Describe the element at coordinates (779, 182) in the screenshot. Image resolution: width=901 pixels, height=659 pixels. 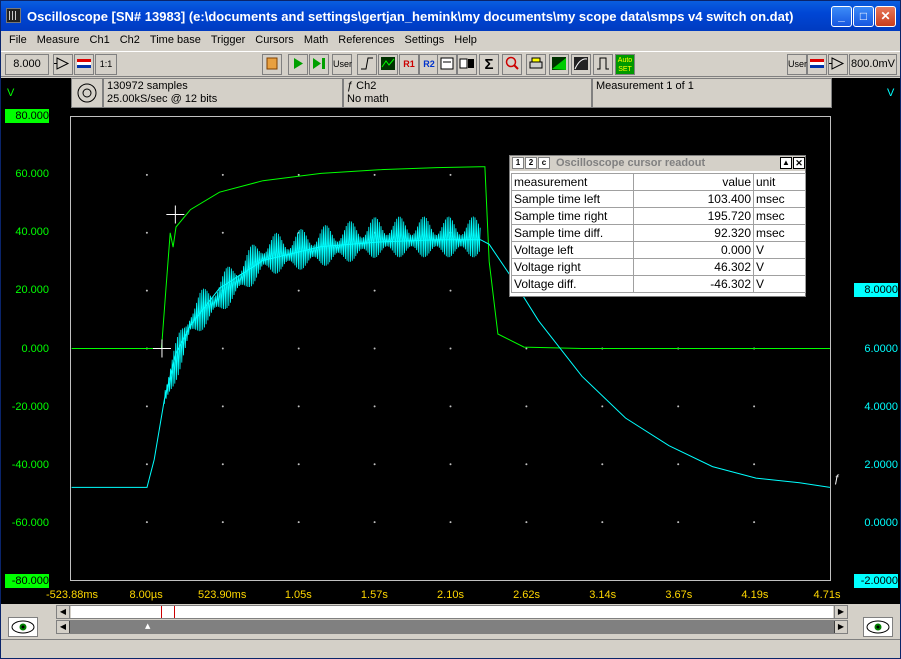
I see `header-unit: unit` at that location.